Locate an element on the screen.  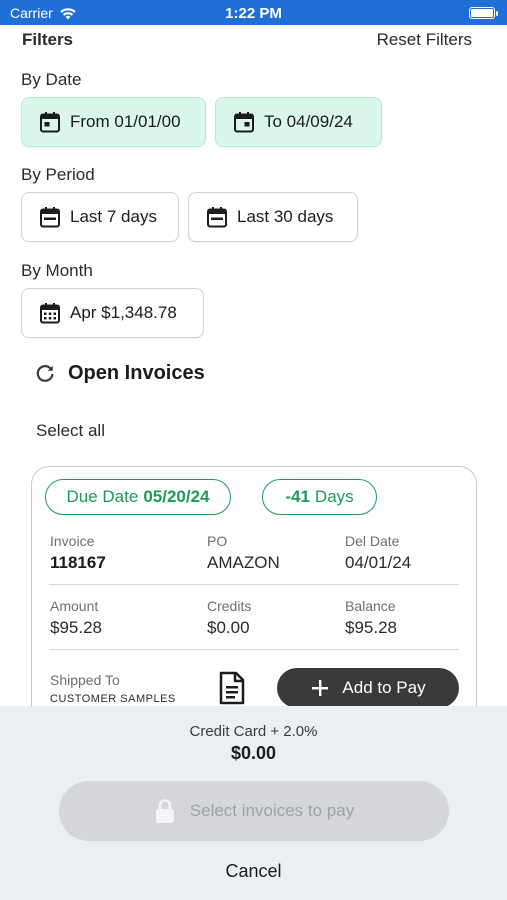
select-invoices-to-pay-button: Select invoices to pay is located at coordinates (254, 811).